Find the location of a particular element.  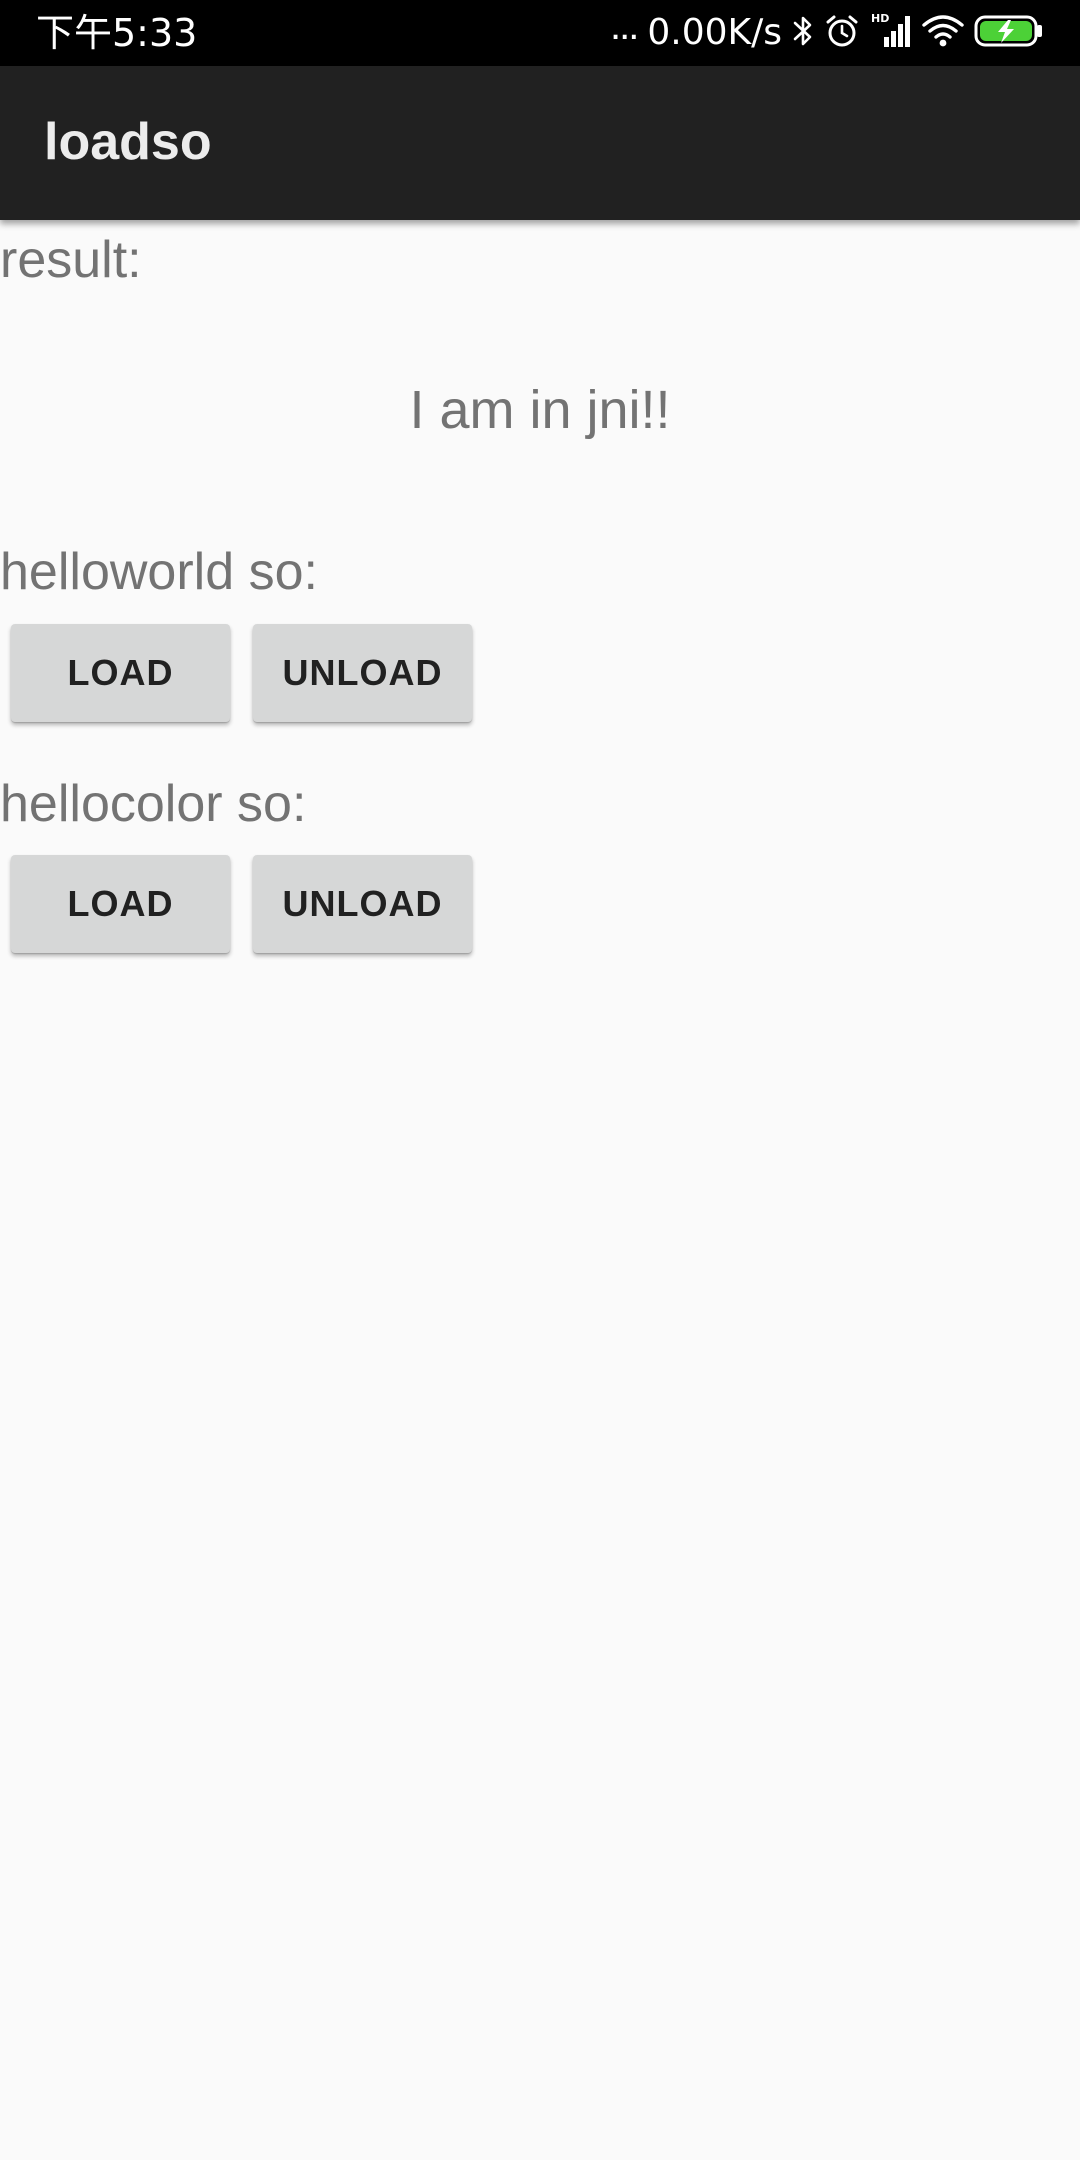

result-text: I am in jni!! is located at coordinates (540, 410).